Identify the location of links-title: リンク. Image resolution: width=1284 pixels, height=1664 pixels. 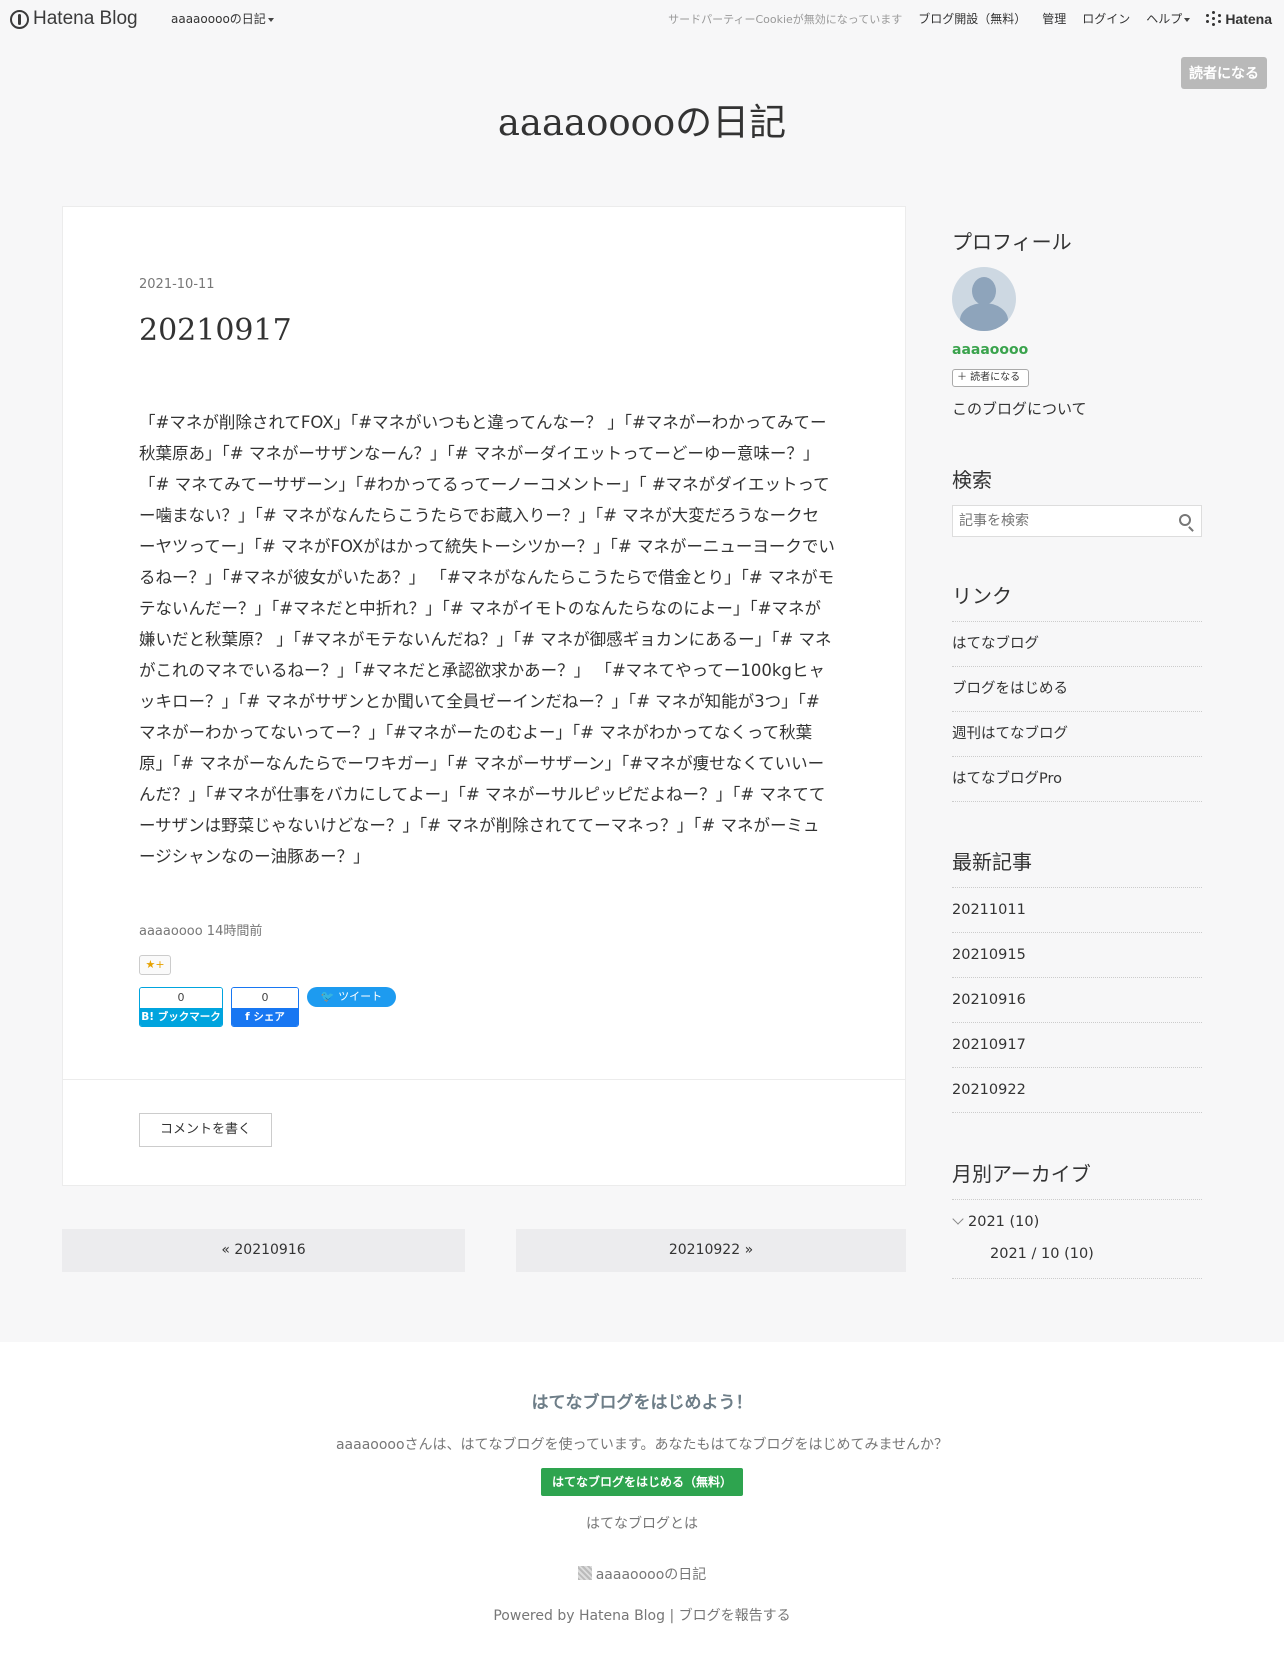
(982, 596).